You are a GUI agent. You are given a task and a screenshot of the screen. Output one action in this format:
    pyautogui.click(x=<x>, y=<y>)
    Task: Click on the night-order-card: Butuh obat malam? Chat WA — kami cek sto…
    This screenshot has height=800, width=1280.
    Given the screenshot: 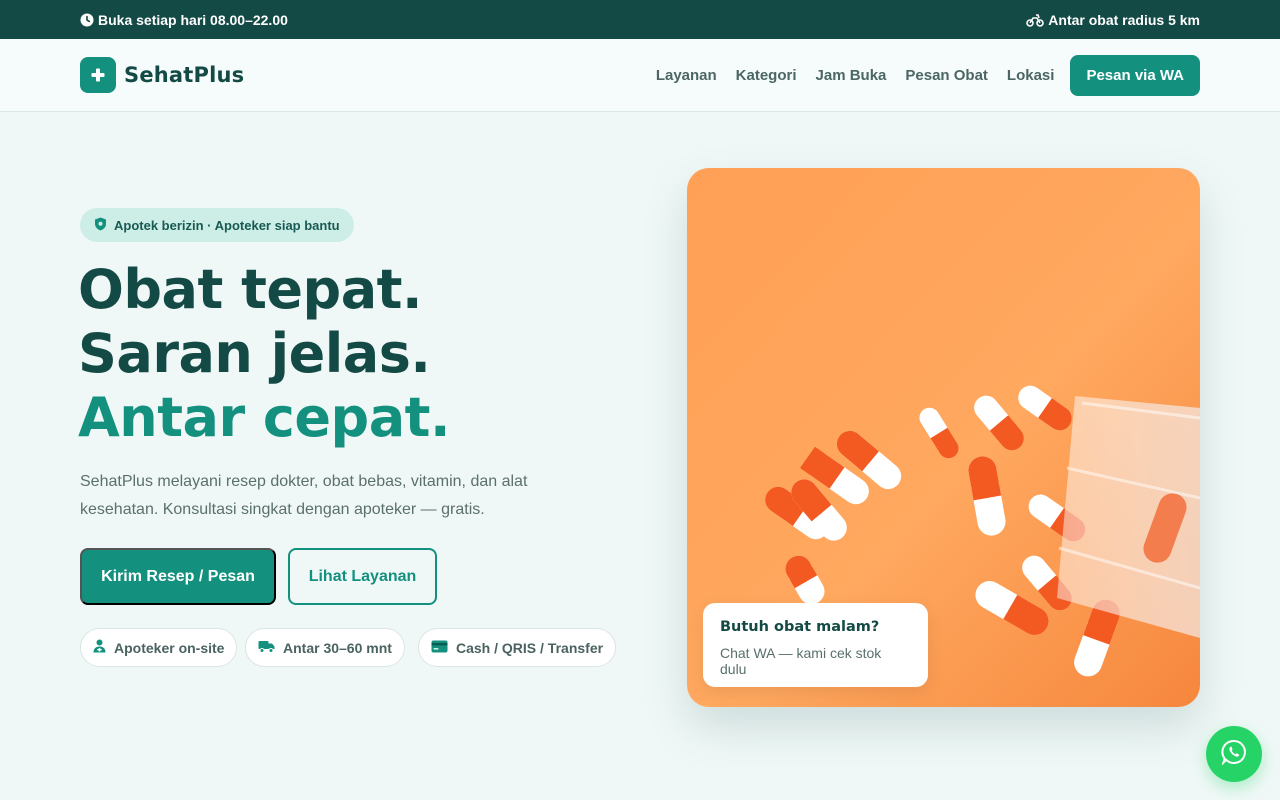 What is the action you would take?
    pyautogui.click(x=815, y=645)
    